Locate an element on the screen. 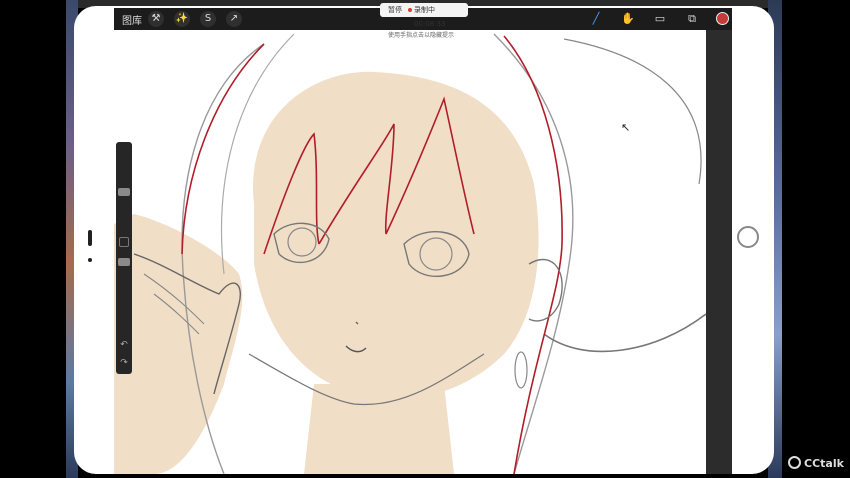  layers-icon: ⧉ is located at coordinates (692, 19).